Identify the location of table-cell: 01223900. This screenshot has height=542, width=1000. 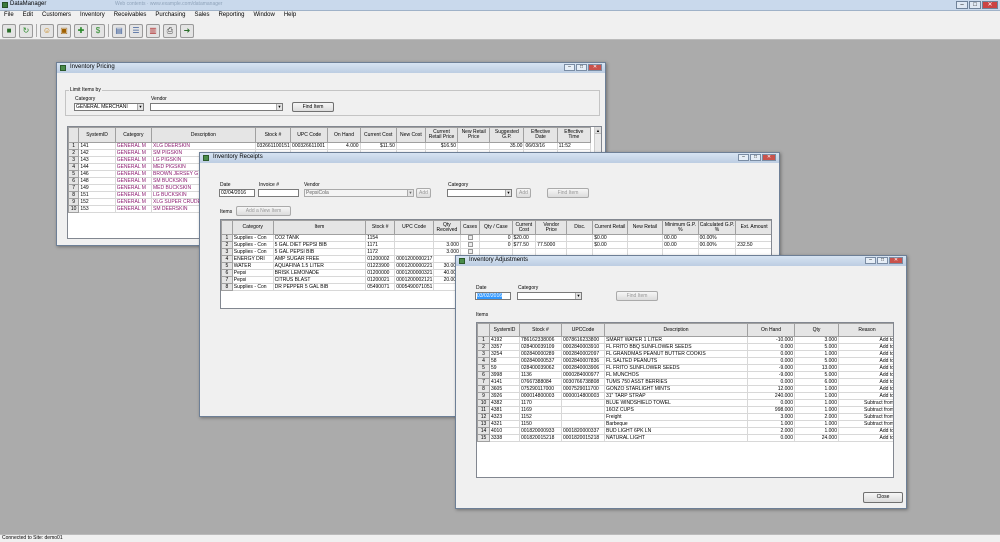
(380, 266).